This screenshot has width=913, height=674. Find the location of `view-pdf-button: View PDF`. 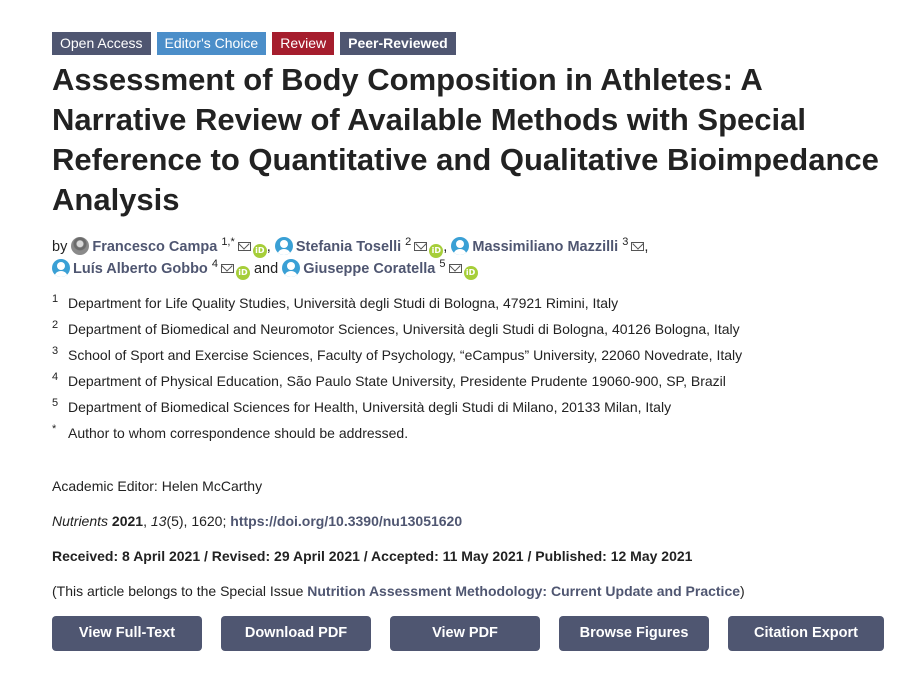

view-pdf-button: View PDF is located at coordinates (465, 633).